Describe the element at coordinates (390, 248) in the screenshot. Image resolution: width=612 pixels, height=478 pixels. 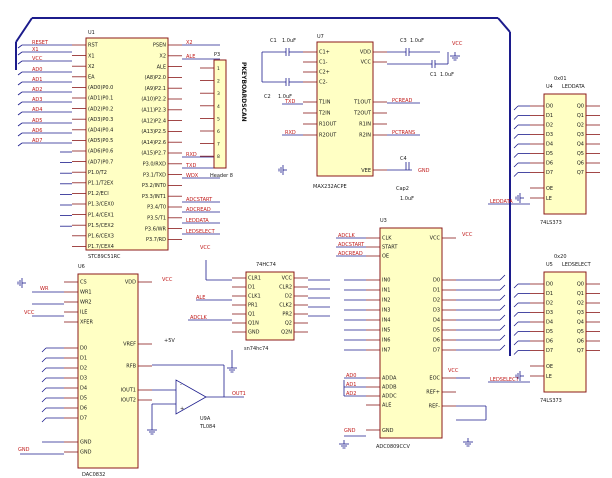
I see `u3-left-pin-label: START` at that location.